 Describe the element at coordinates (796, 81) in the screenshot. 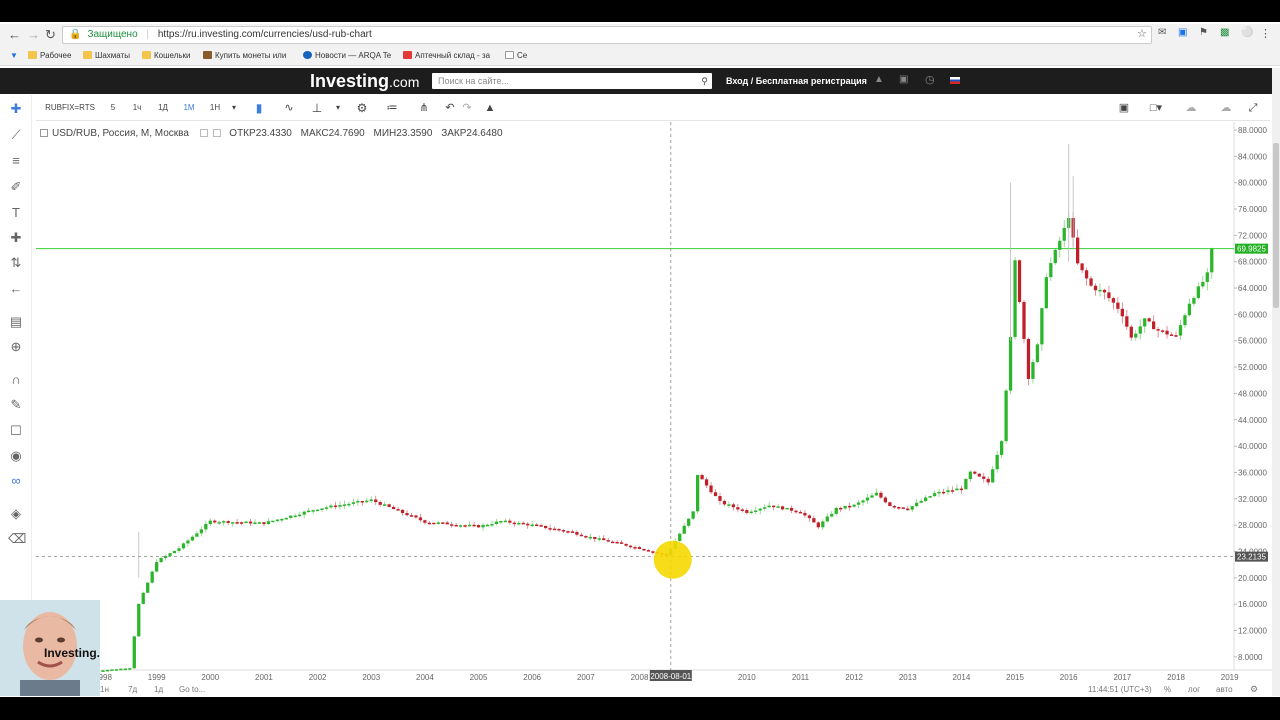

I see `login-link: Вход / Бесплатная регистрация` at that location.